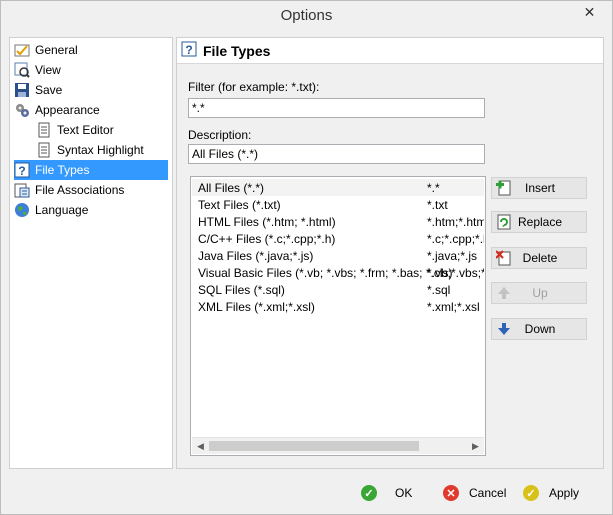 Image resolution: width=613 pixels, height=515 pixels. Describe the element at coordinates (504, 329) in the screenshot. I see `arrow-down-icon` at that location.